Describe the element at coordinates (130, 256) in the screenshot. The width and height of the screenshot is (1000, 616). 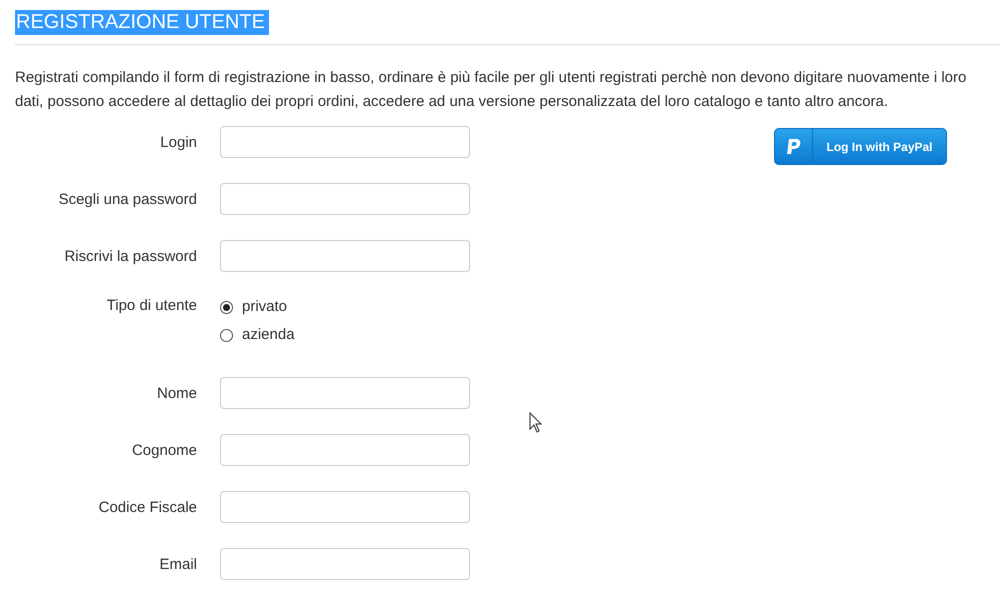
I see `field-label: Riscrivi la password` at that location.